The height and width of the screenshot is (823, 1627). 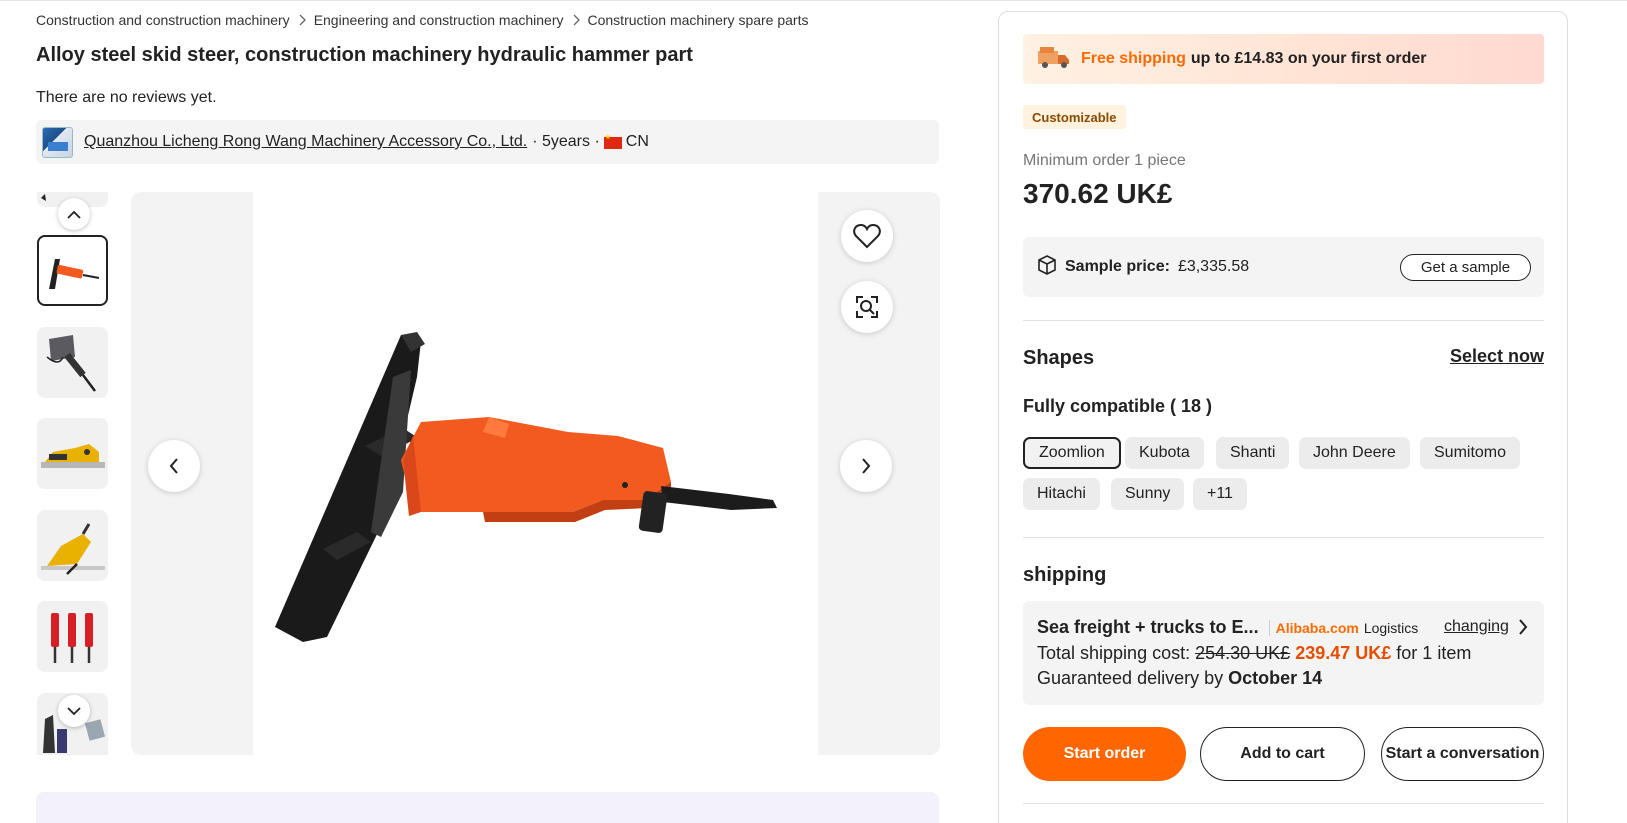 I want to click on chip-hitachi: Hitachi, so click(x=1061, y=494).